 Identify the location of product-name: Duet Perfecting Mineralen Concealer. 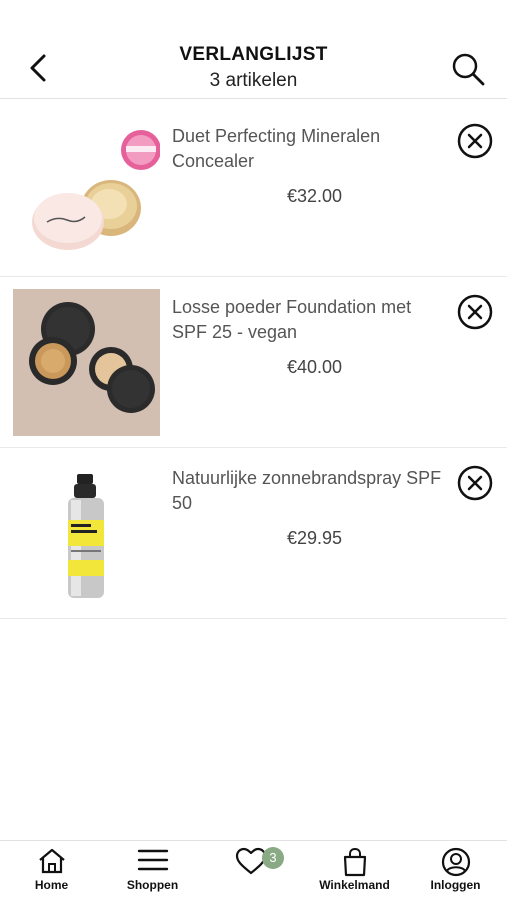
(307, 149).